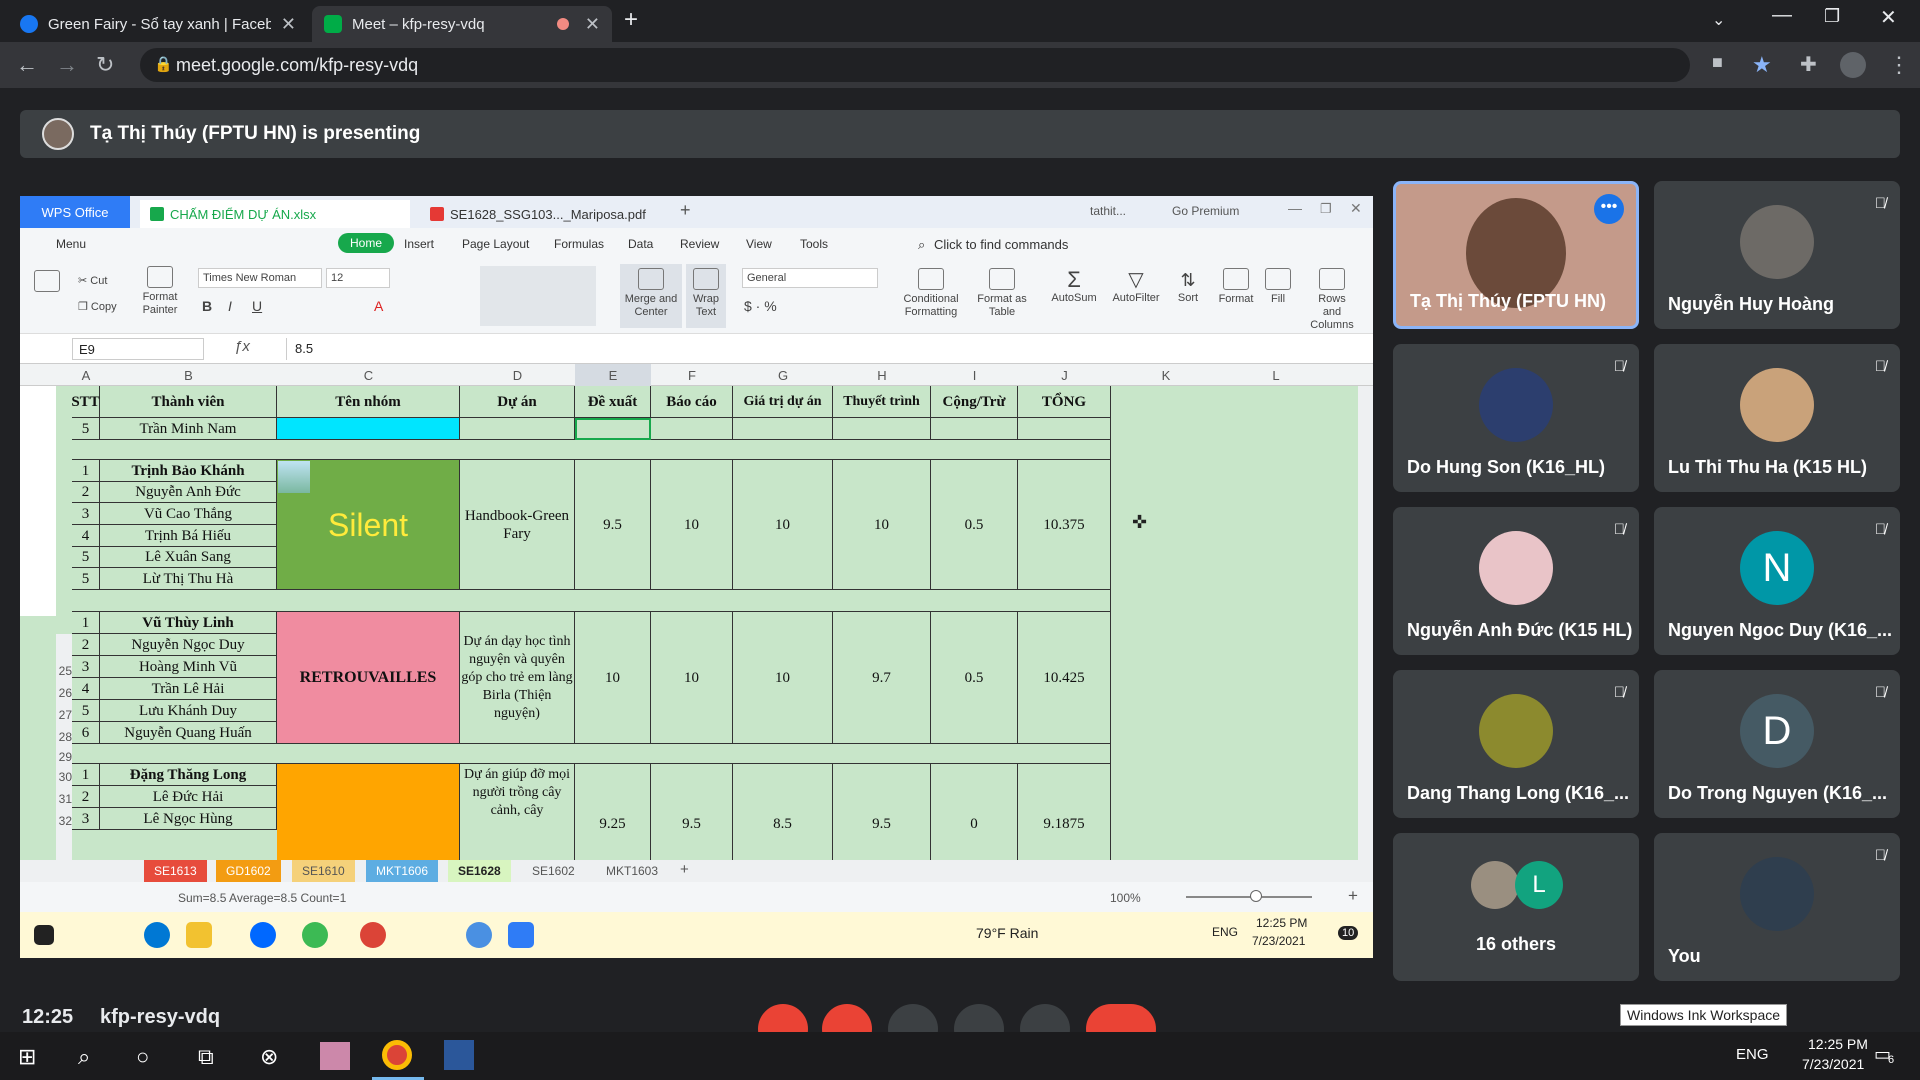  I want to click on row-number: 25, so click(58, 671).